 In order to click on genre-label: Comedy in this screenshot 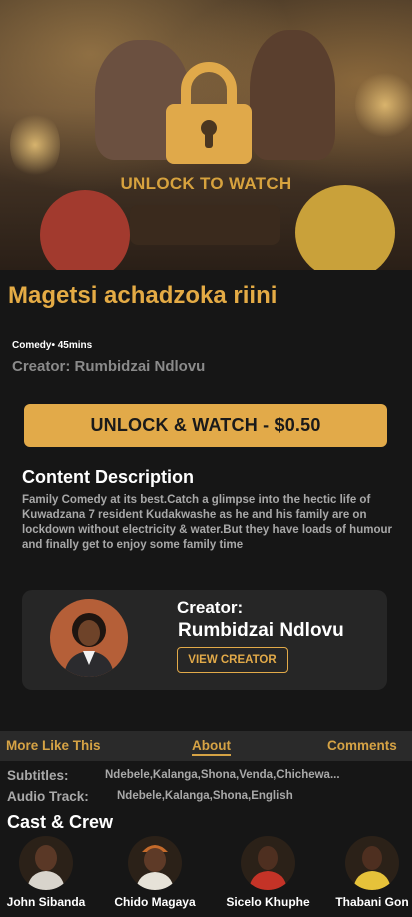, I will do `click(32, 345)`.